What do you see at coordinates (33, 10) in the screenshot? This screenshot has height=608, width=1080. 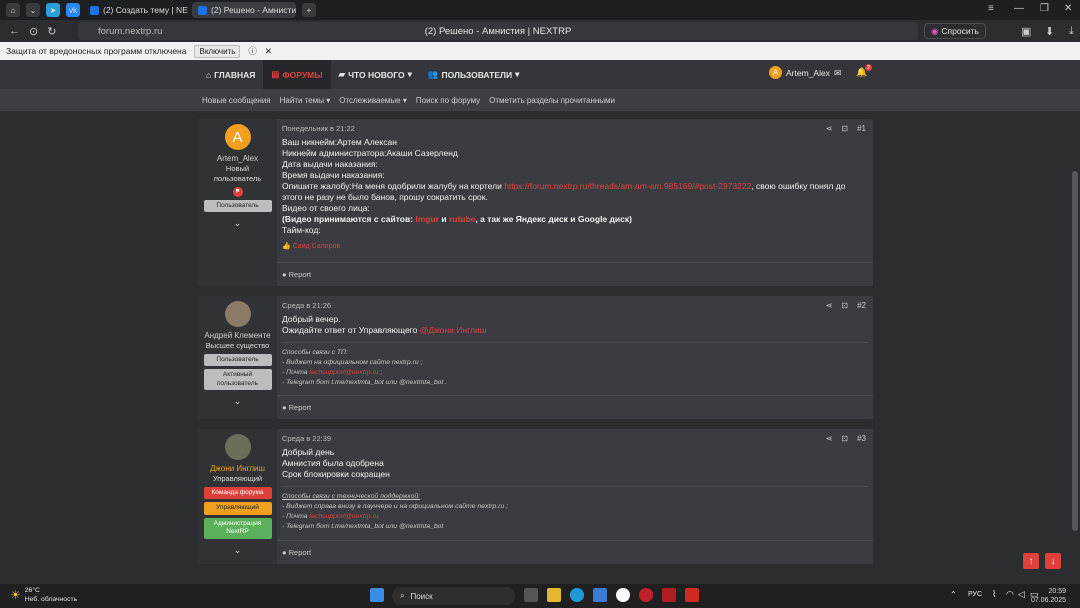 I see `tabs-dropdown-icon: ⌄` at bounding box center [33, 10].